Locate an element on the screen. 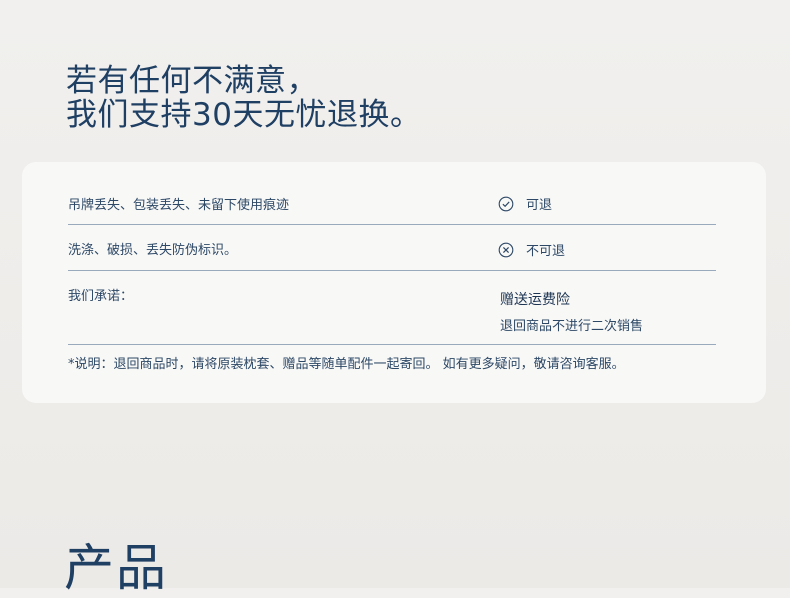  check-circle-icon is located at coordinates (506, 203).